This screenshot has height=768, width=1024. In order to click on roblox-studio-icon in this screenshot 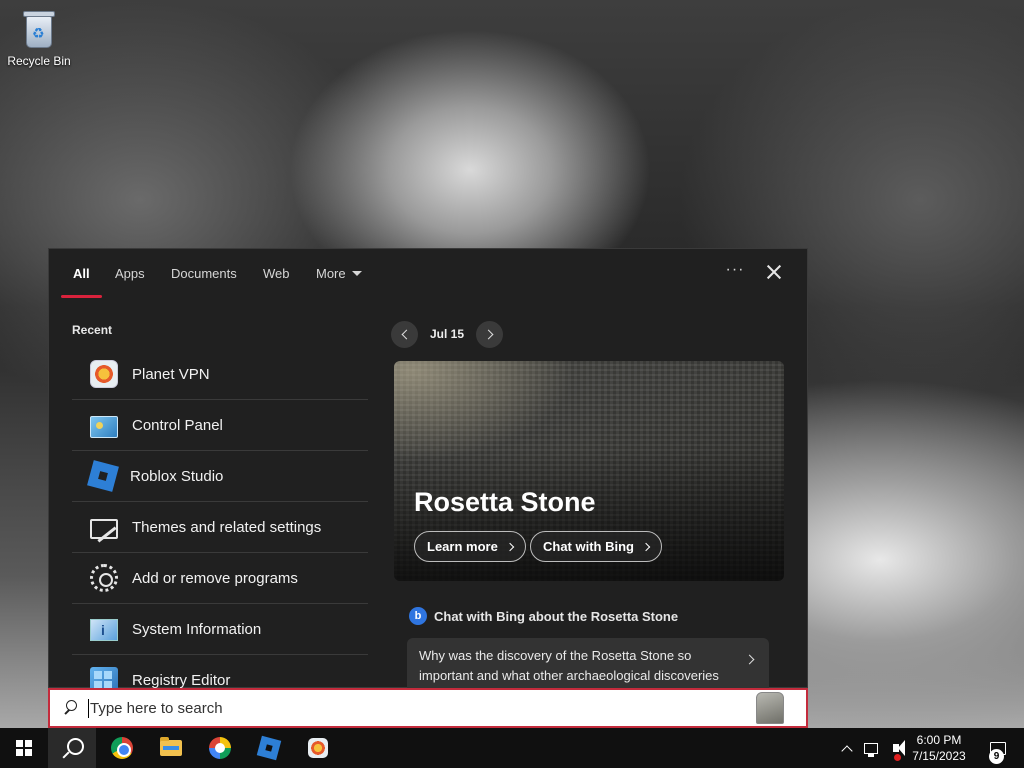, I will do `click(103, 476)`.